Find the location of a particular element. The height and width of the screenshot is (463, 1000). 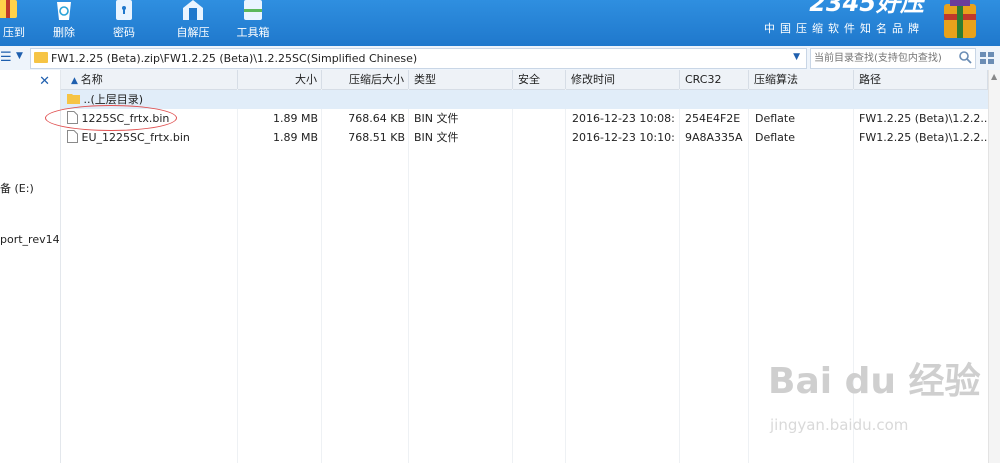

file-packed-size: 768.51 KB is located at coordinates (376, 137).